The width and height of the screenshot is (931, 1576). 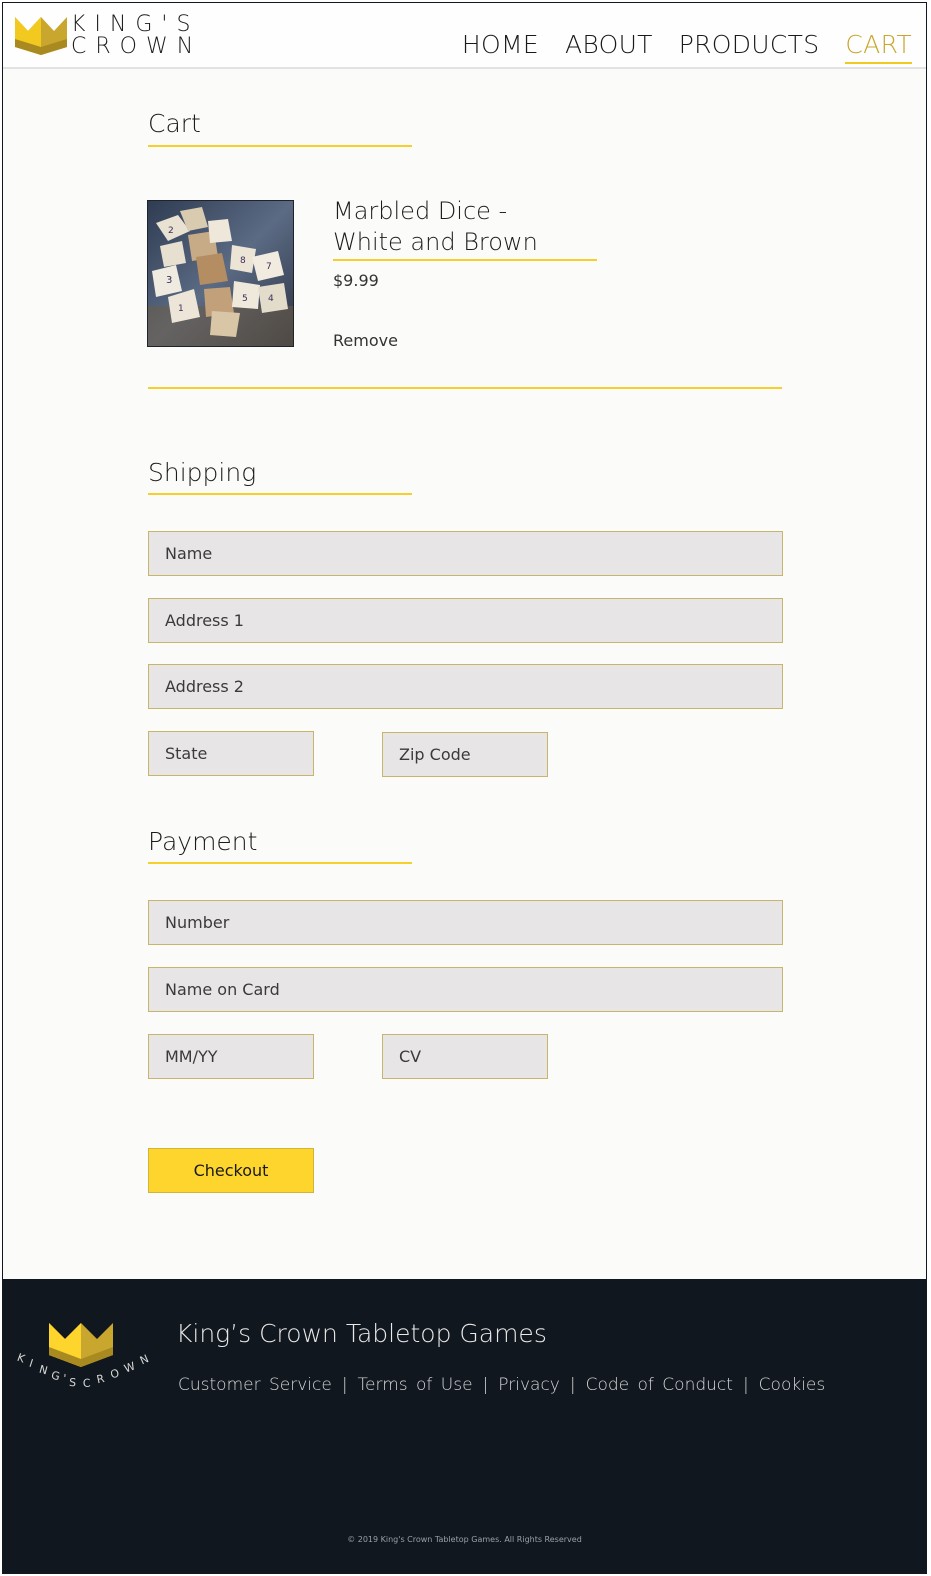 What do you see at coordinates (231, 1056) in the screenshot?
I see `card-expiry-input` at bounding box center [231, 1056].